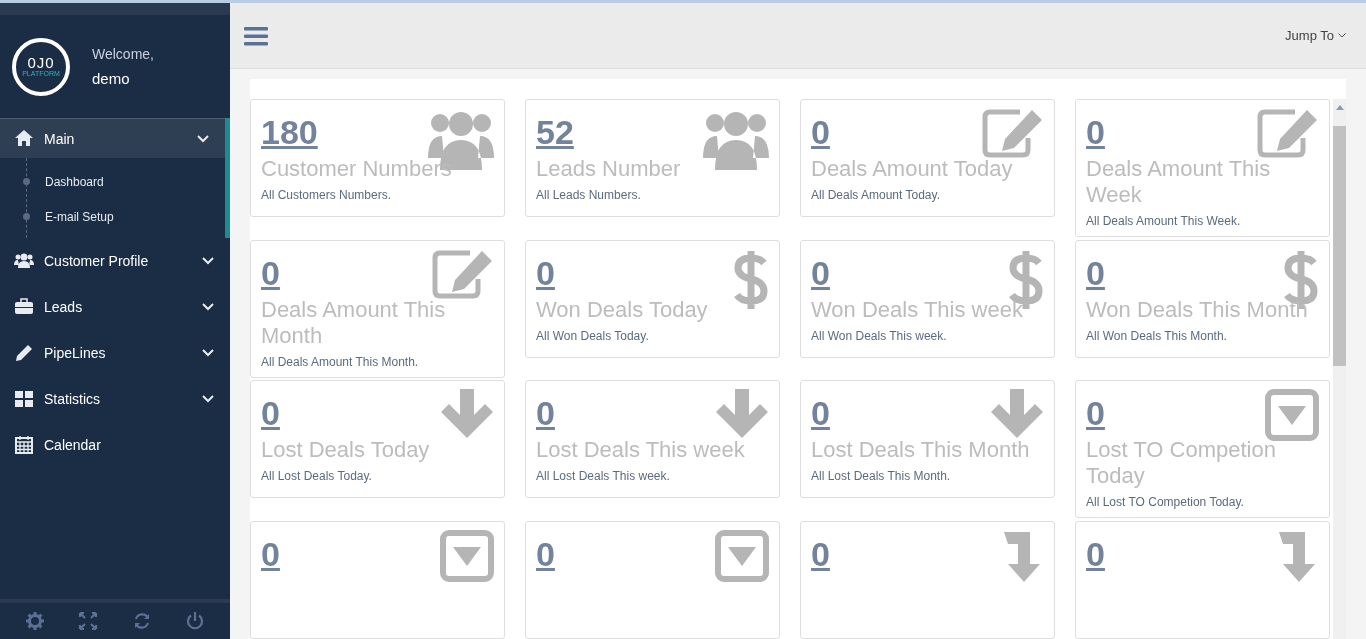  I want to click on dollar-icon, so click(751, 279).